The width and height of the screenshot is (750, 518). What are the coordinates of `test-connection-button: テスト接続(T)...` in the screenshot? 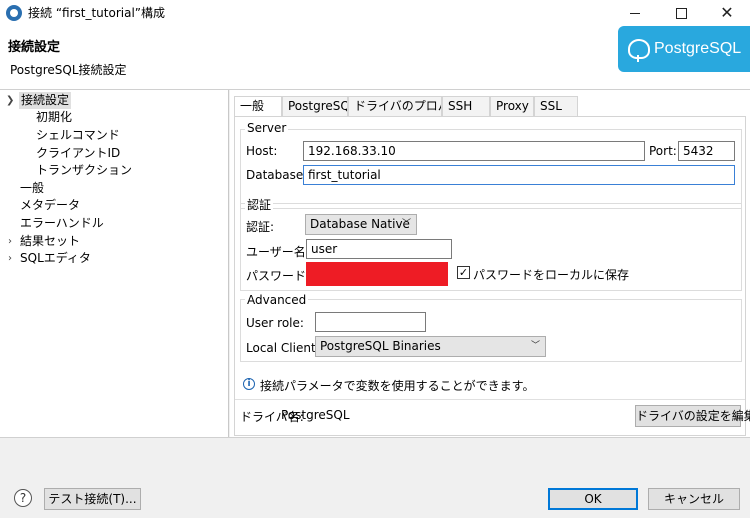 It's located at (92, 499).